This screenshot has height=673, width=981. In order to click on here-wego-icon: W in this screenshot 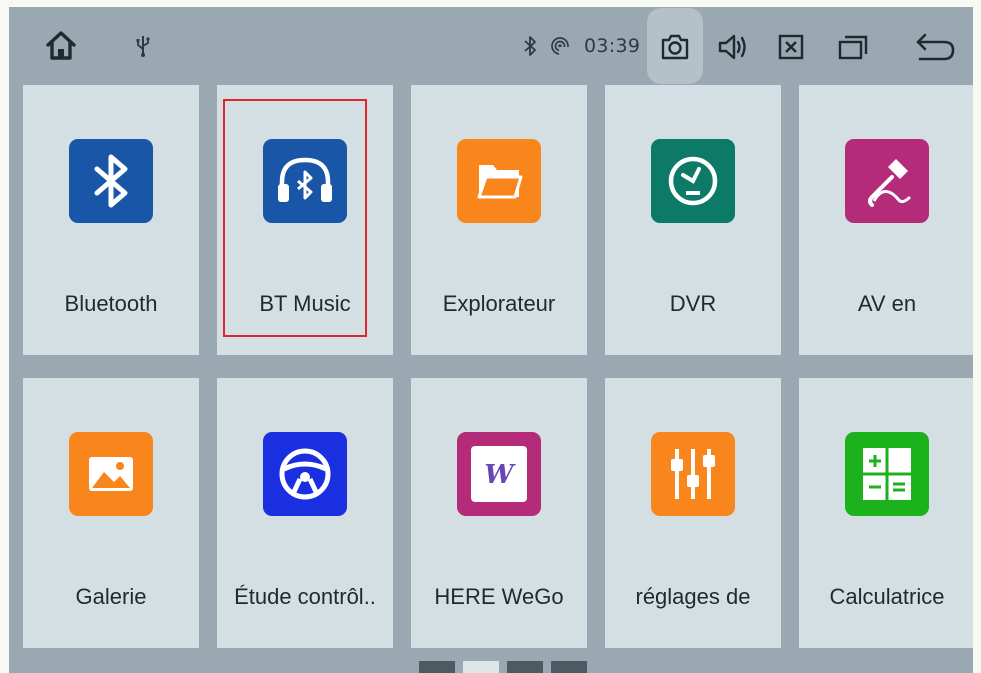, I will do `click(499, 474)`.